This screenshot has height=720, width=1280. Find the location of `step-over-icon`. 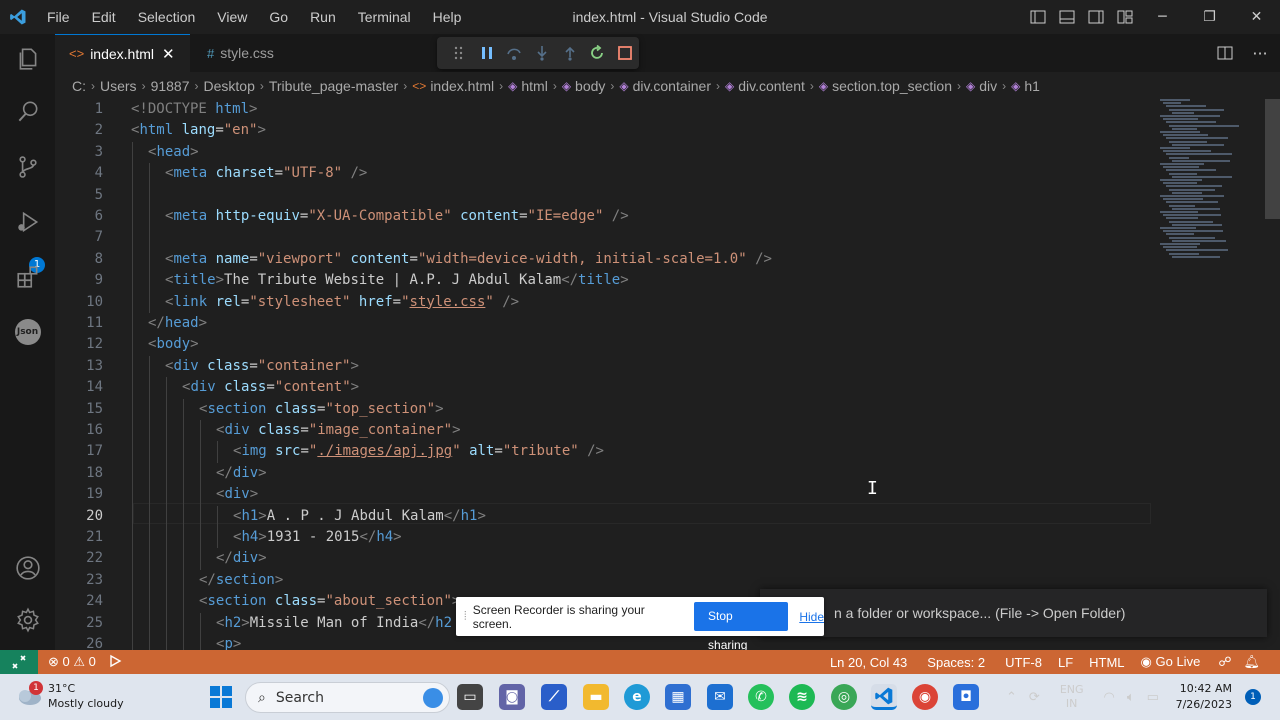

step-over-icon is located at coordinates (514, 53).